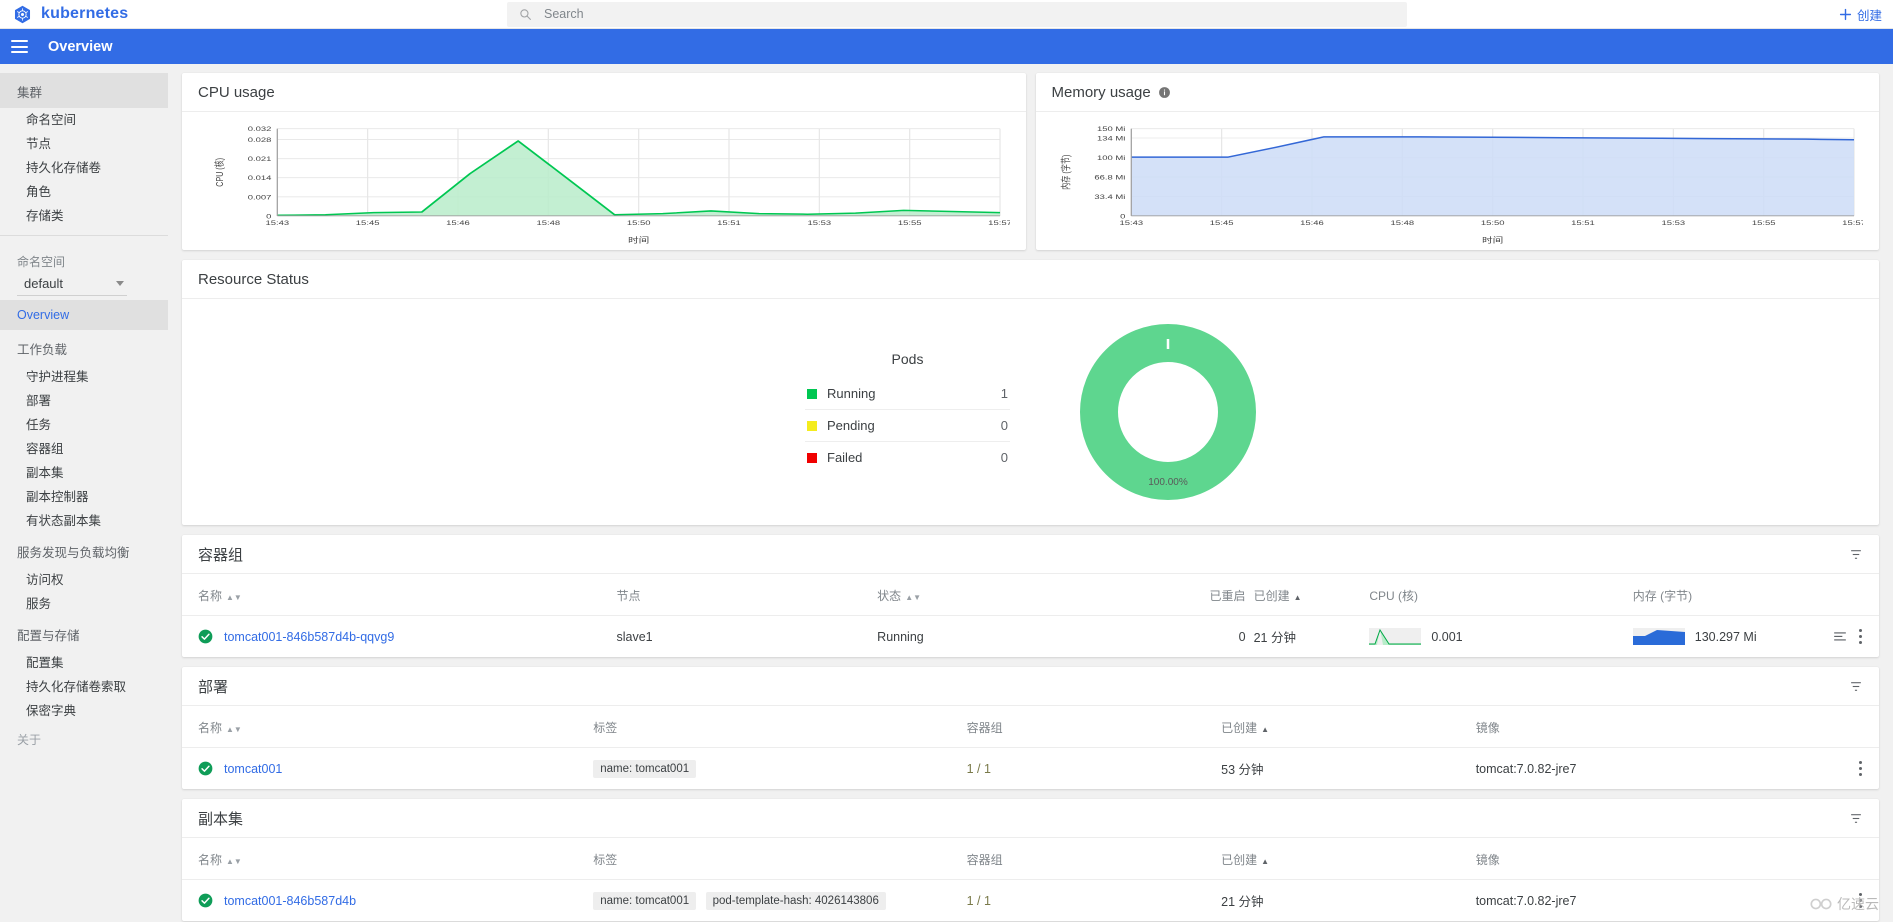 This screenshot has height=922, width=1893. What do you see at coordinates (1492, 222) in the screenshot?
I see `svg-text: 15:50` at bounding box center [1492, 222].